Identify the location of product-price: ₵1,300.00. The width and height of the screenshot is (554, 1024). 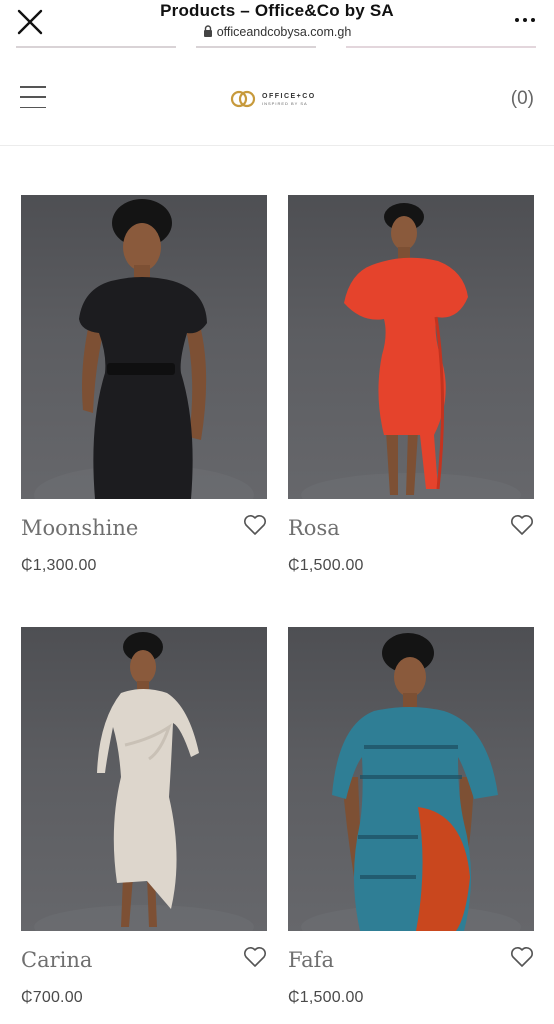
(59, 565).